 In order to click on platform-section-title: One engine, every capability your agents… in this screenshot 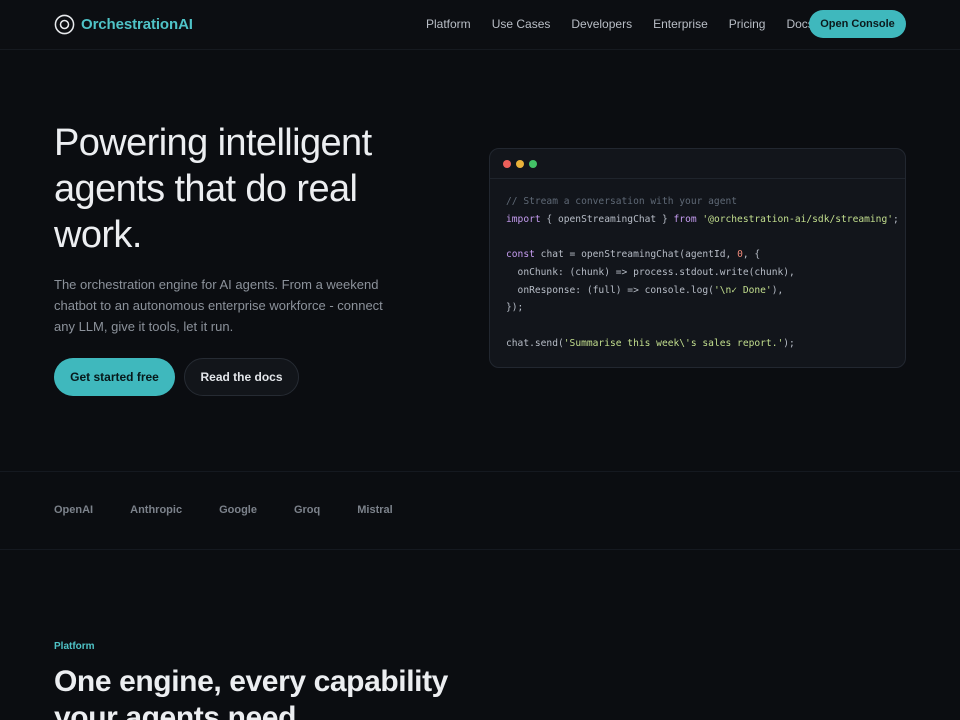, I will do `click(264, 692)`.